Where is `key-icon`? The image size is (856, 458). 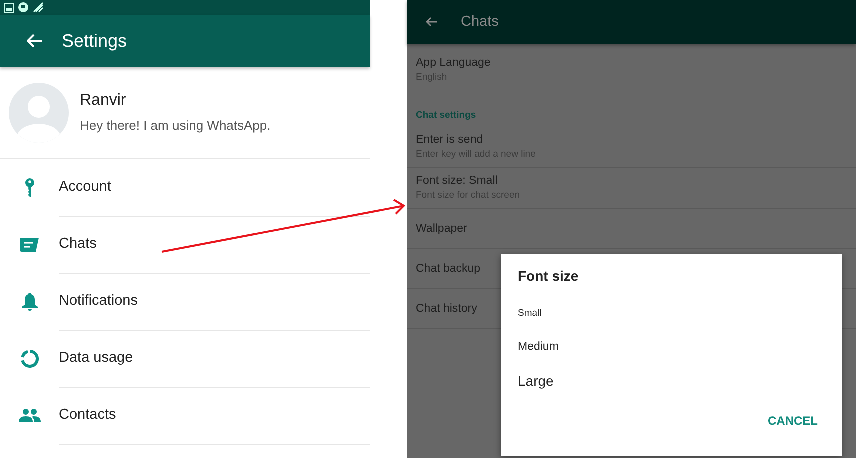 key-icon is located at coordinates (29, 187).